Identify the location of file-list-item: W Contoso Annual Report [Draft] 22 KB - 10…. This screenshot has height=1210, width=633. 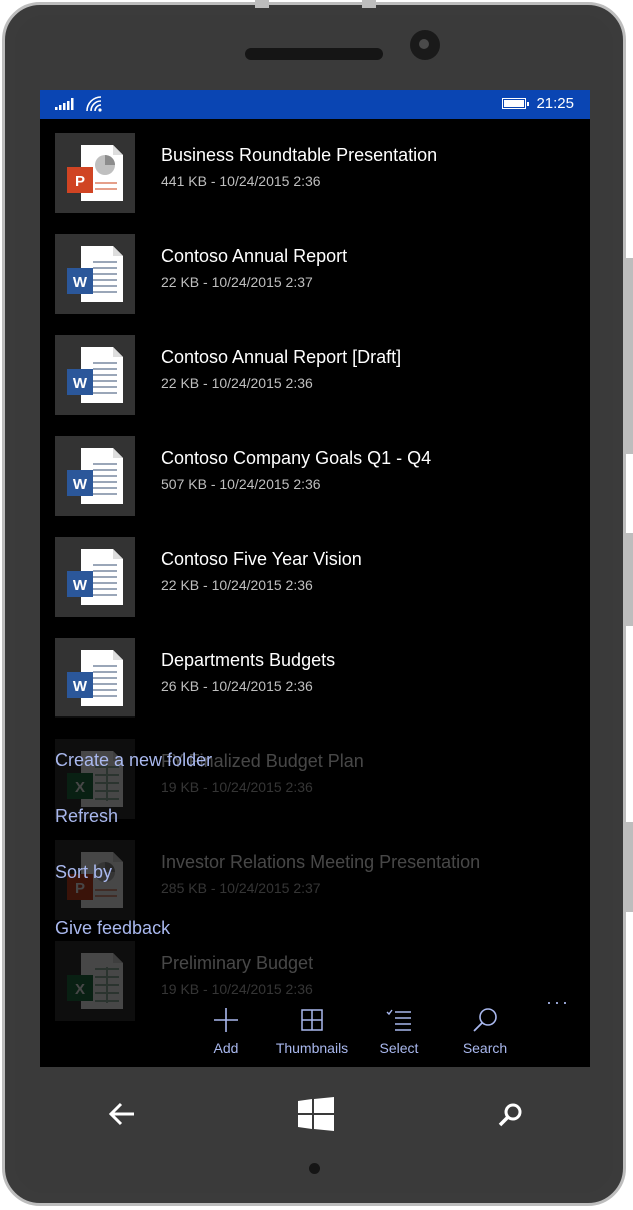
(315, 375).